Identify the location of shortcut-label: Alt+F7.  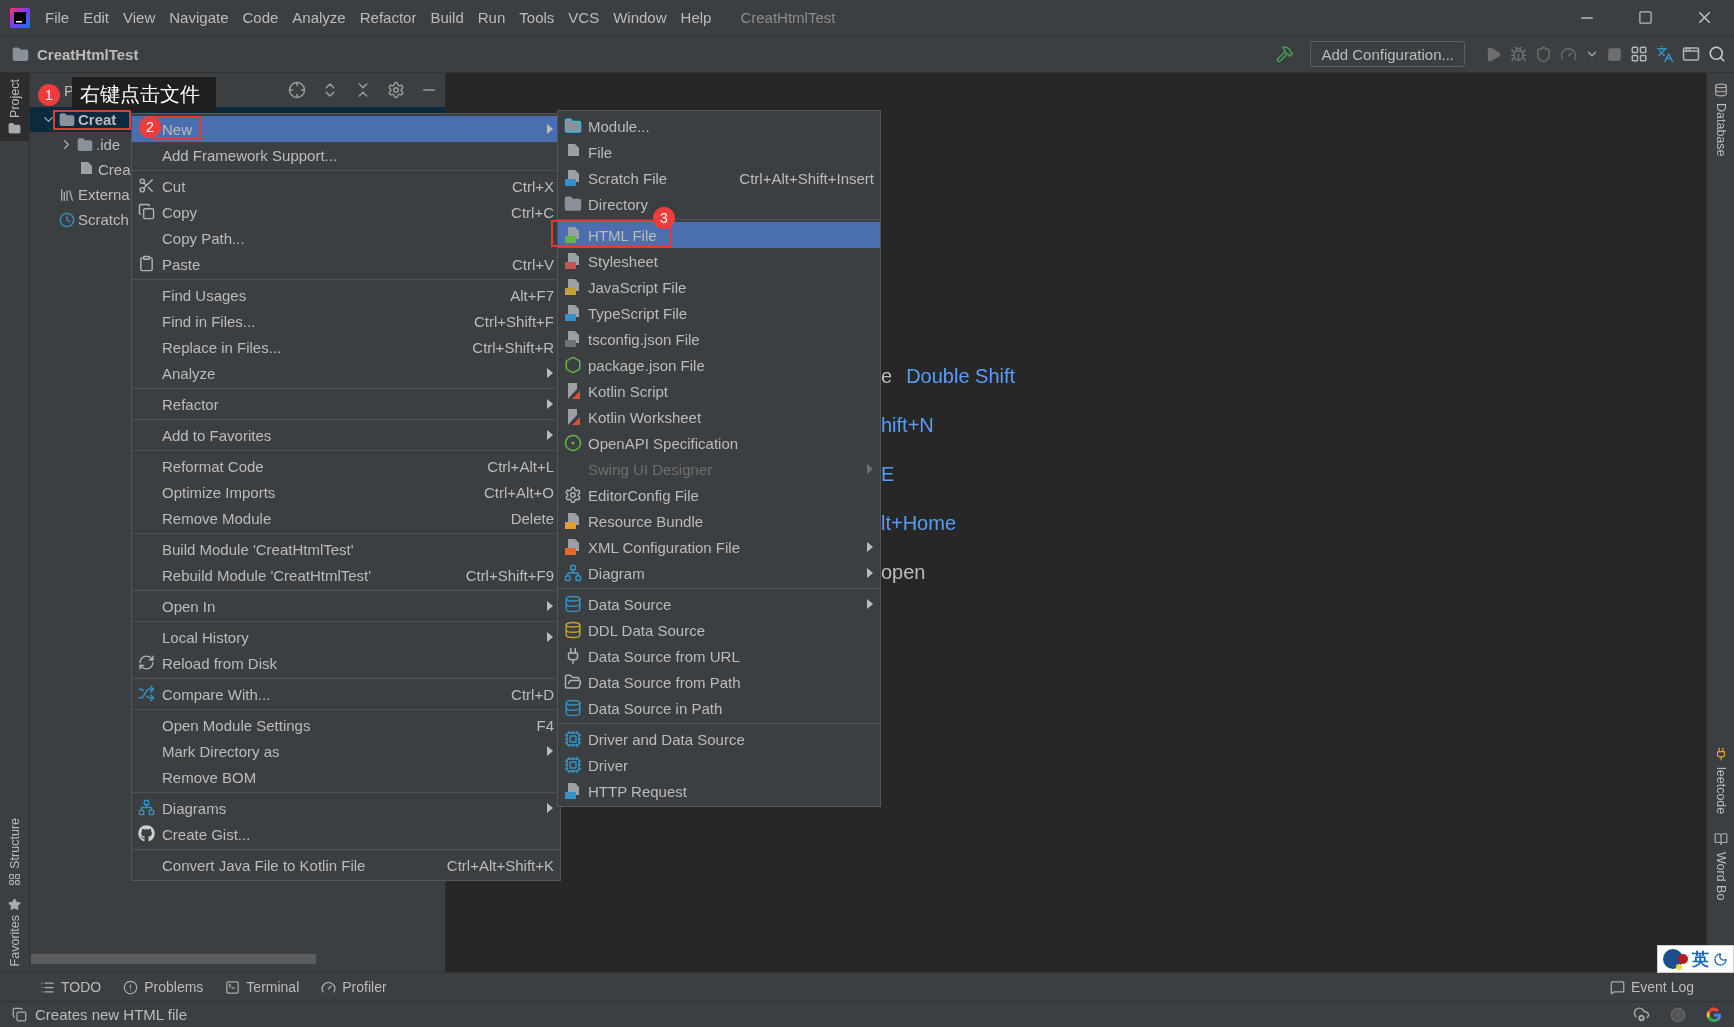
(531, 295).